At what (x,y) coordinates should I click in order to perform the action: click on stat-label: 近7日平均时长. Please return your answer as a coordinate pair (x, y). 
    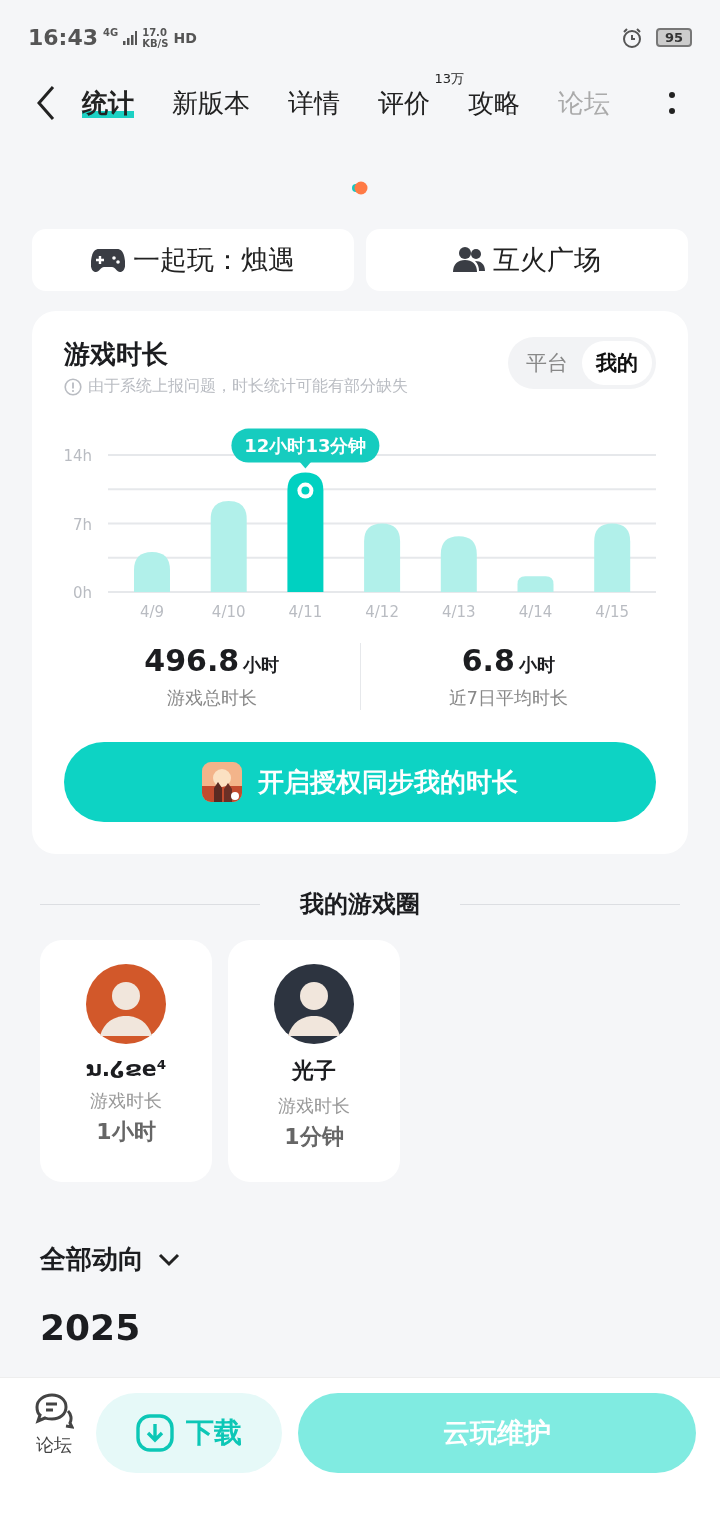
    Looking at the image, I should click on (508, 698).